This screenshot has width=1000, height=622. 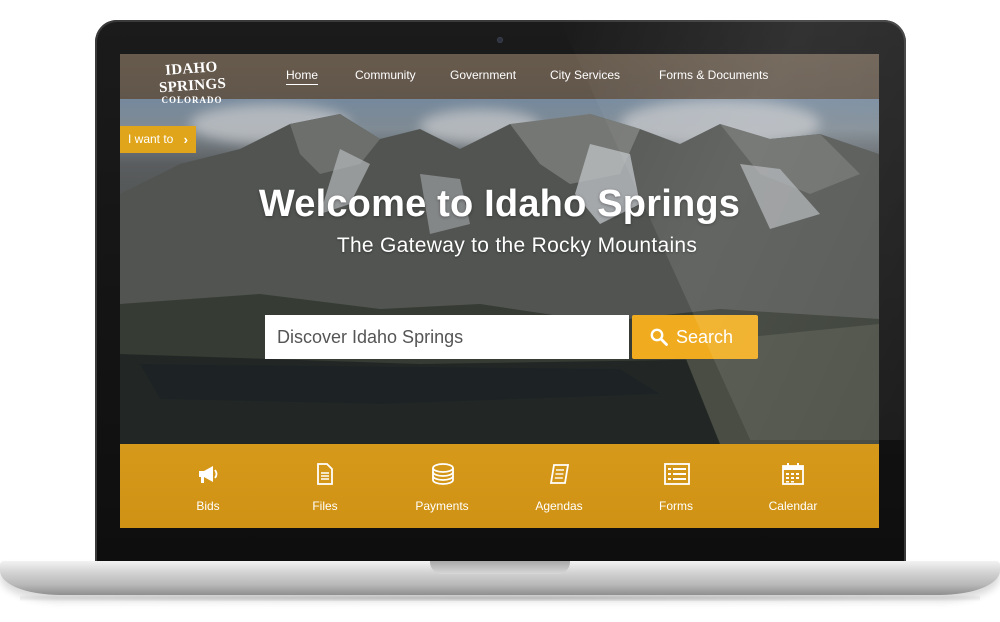 I want to click on i-want-to-button: I want to ›, so click(x=158, y=139).